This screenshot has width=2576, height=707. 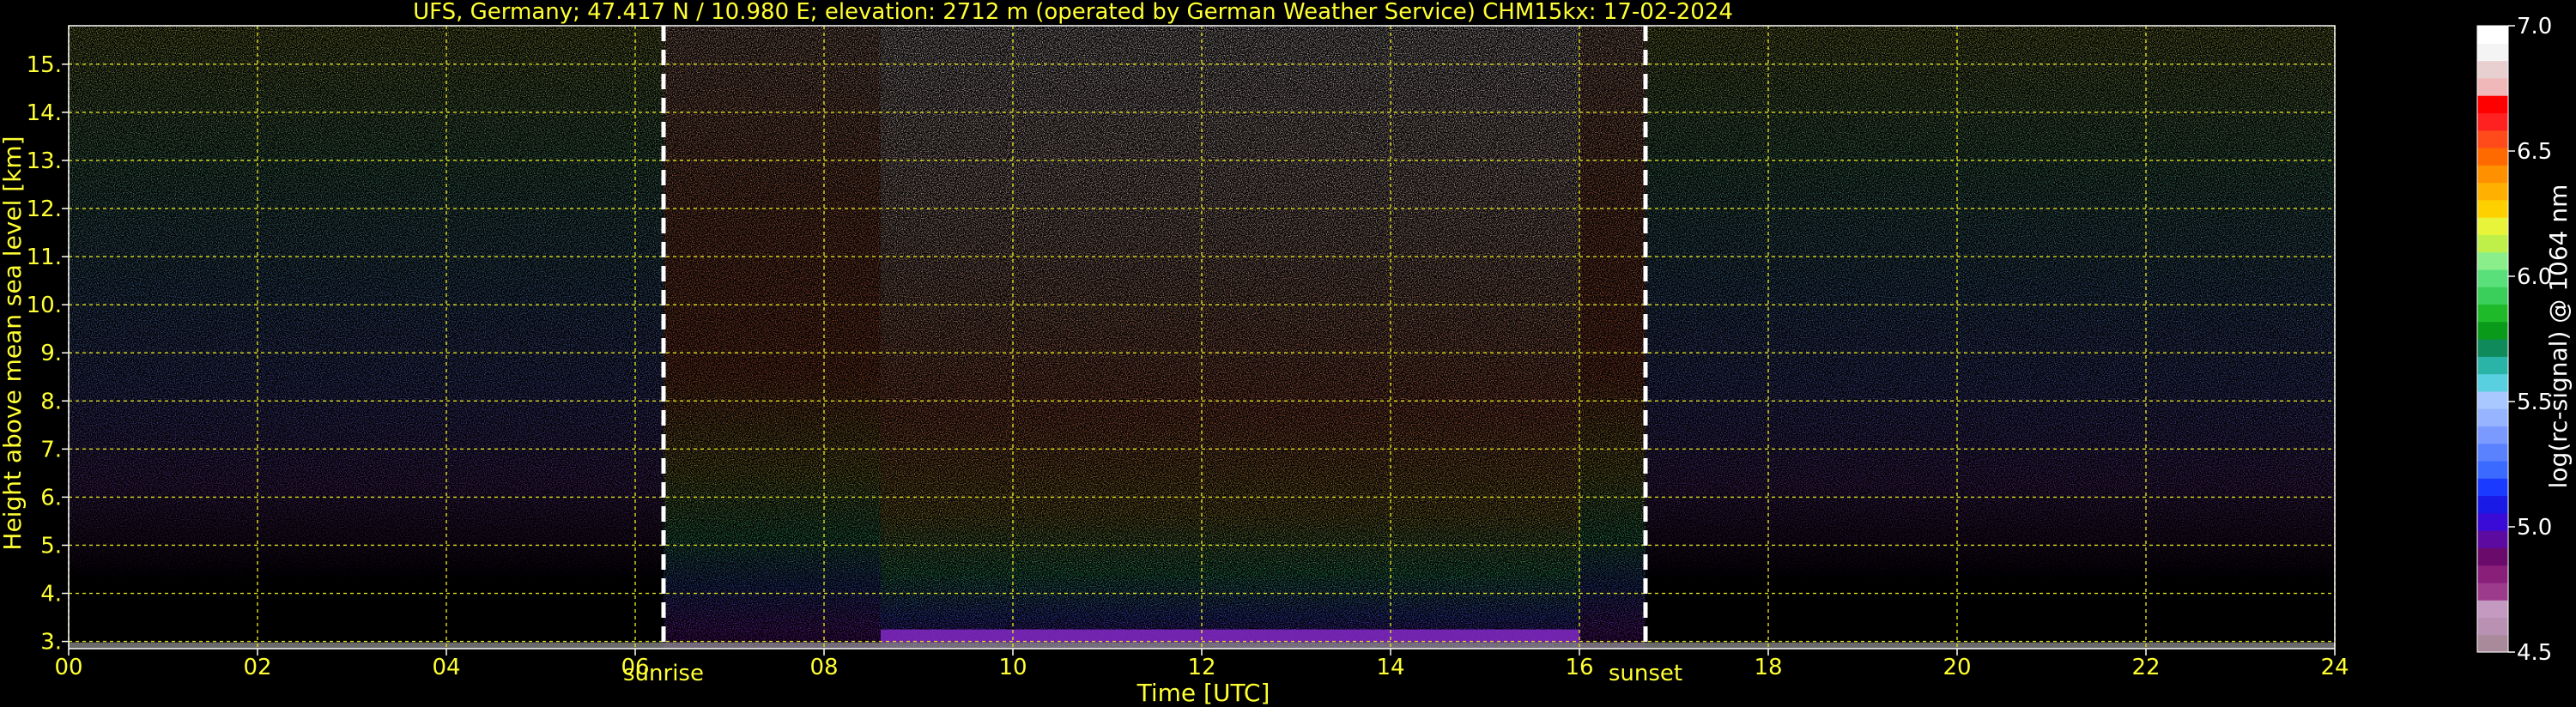 What do you see at coordinates (44, 161) in the screenshot?
I see `y-tick-label: 13.` at bounding box center [44, 161].